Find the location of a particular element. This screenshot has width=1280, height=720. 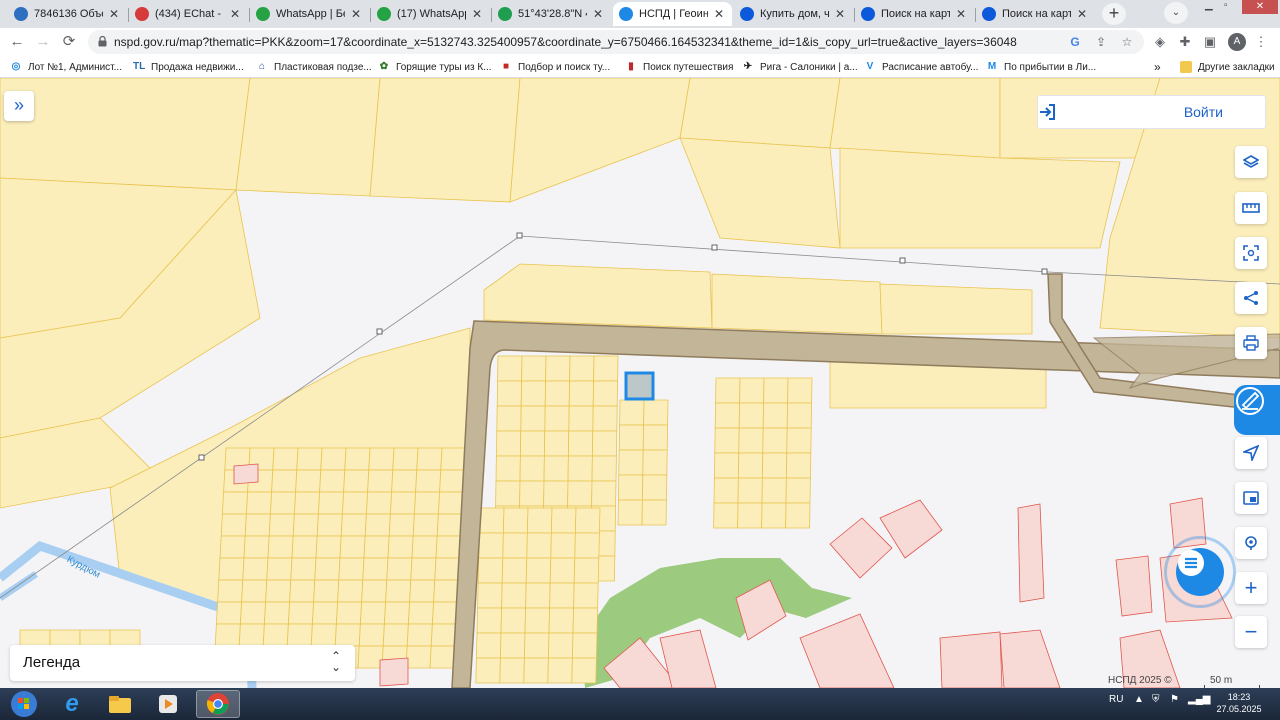

side-panel-icon: ▣ is located at coordinates (1210, 42).